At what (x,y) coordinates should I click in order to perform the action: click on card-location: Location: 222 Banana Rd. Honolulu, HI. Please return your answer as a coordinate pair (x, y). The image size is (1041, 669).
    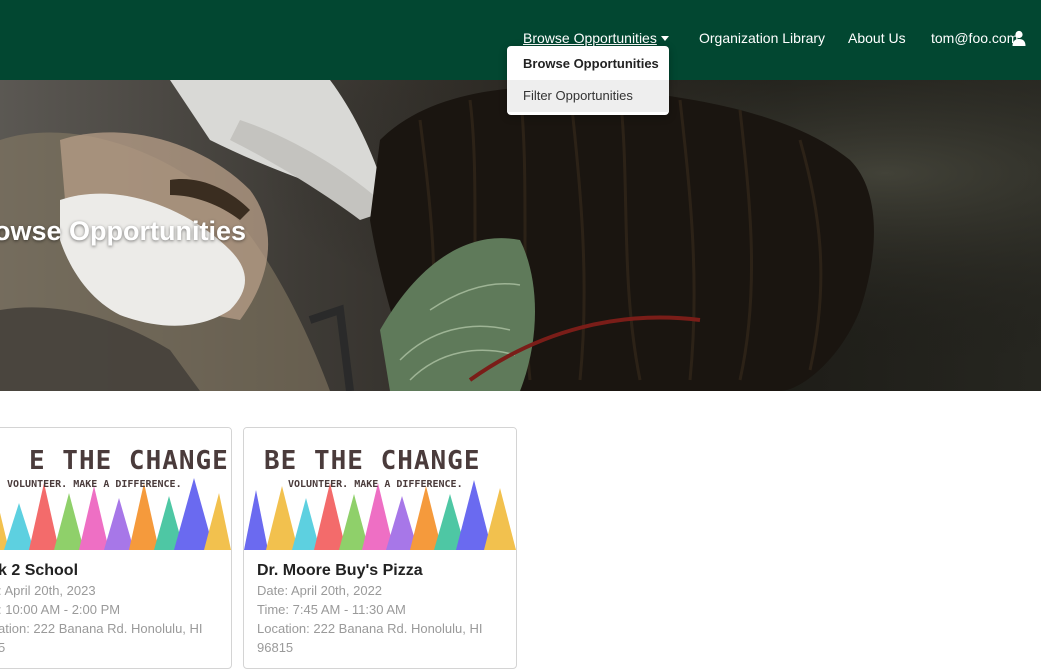
    Looking at the image, I should click on (370, 628).